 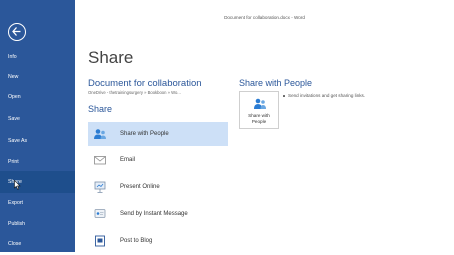 What do you see at coordinates (37, 97) in the screenshot?
I see `sidebar-item-open: Open` at bounding box center [37, 97].